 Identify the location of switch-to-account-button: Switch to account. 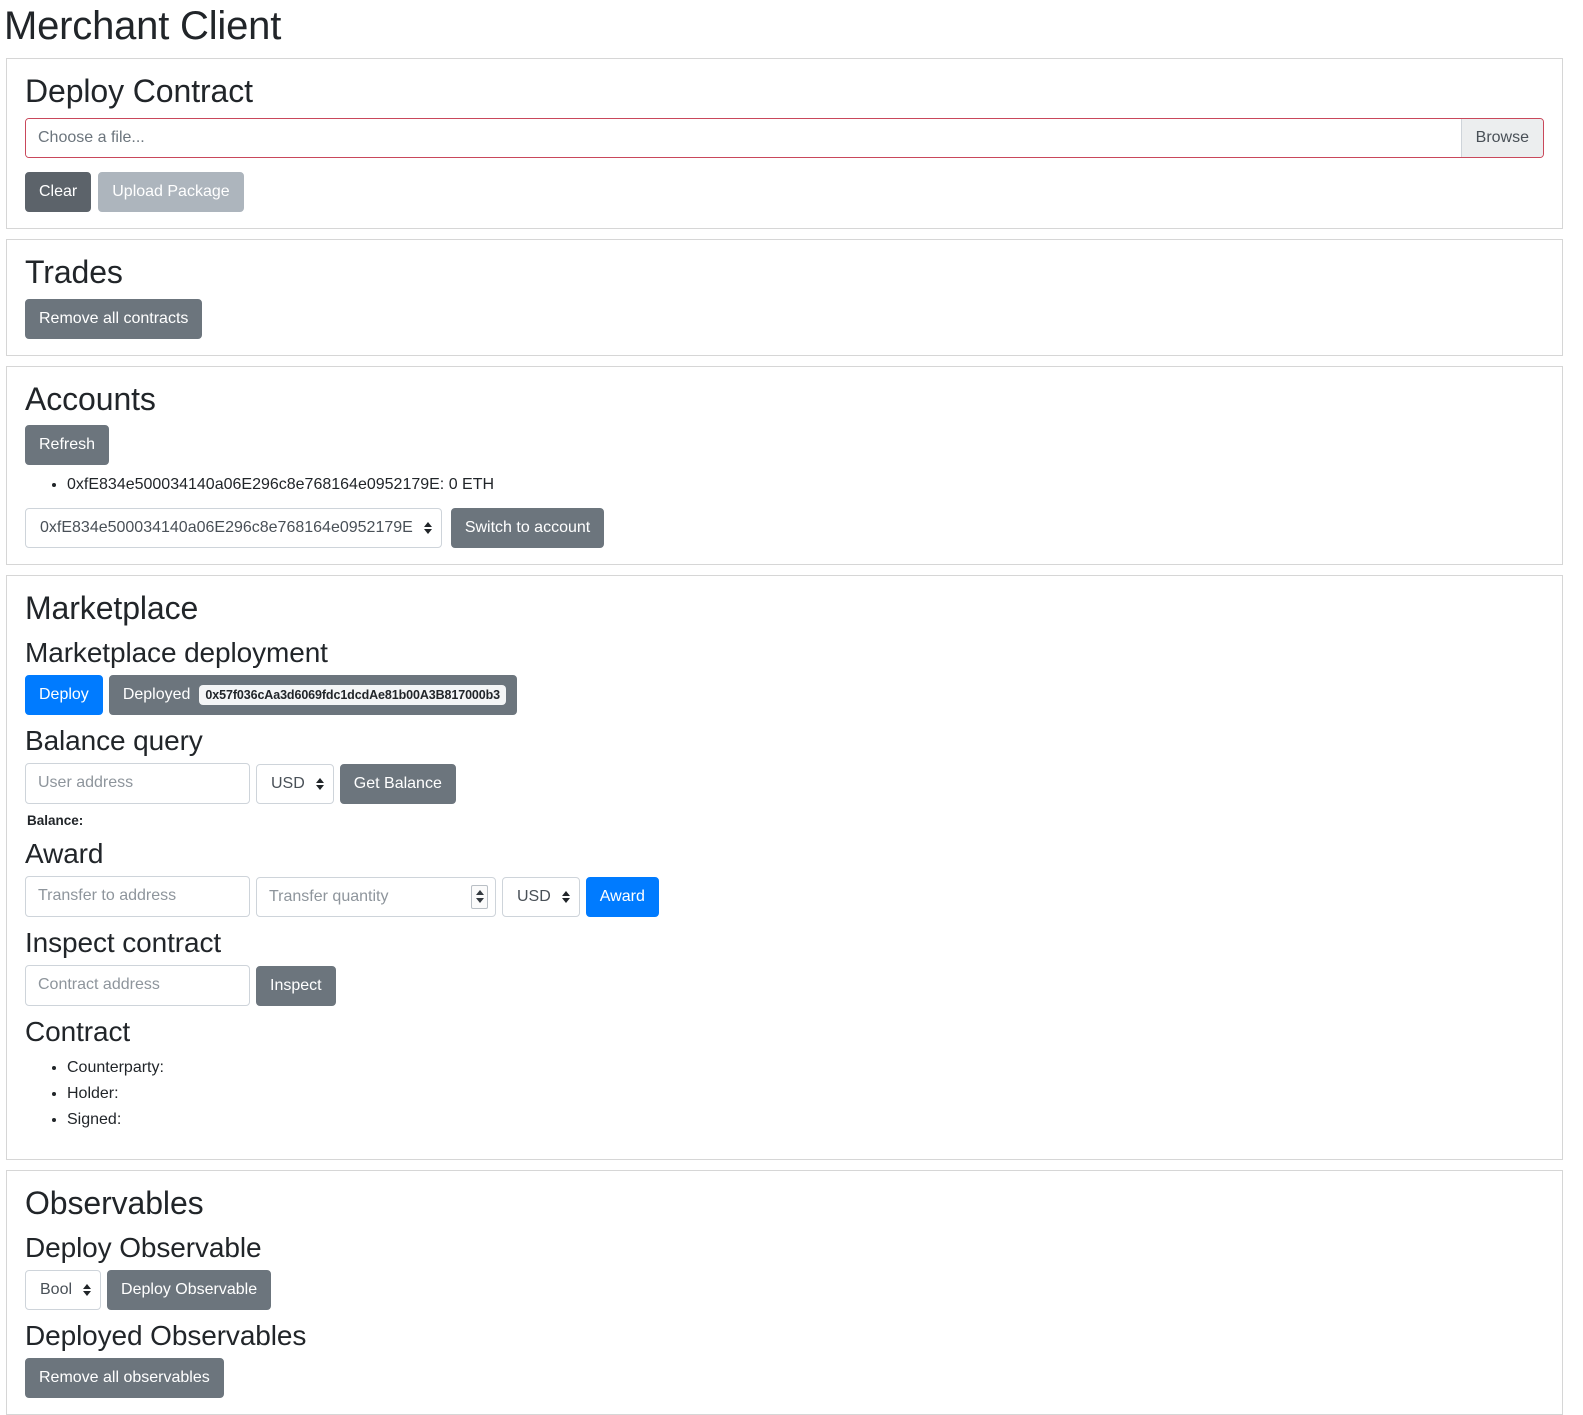
(527, 528).